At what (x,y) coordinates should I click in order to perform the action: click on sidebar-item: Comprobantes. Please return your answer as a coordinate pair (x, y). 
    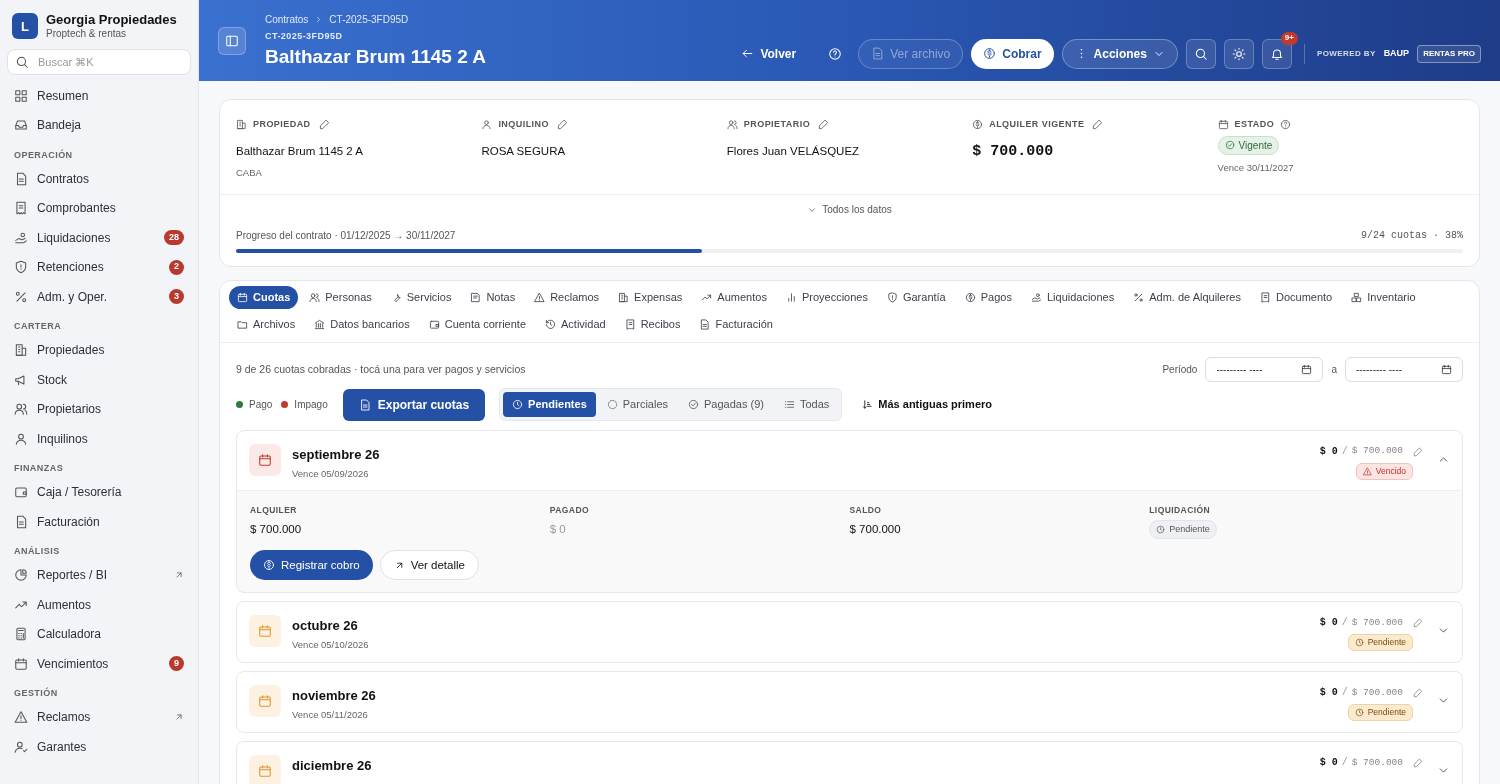
    Looking at the image, I should click on (99, 208).